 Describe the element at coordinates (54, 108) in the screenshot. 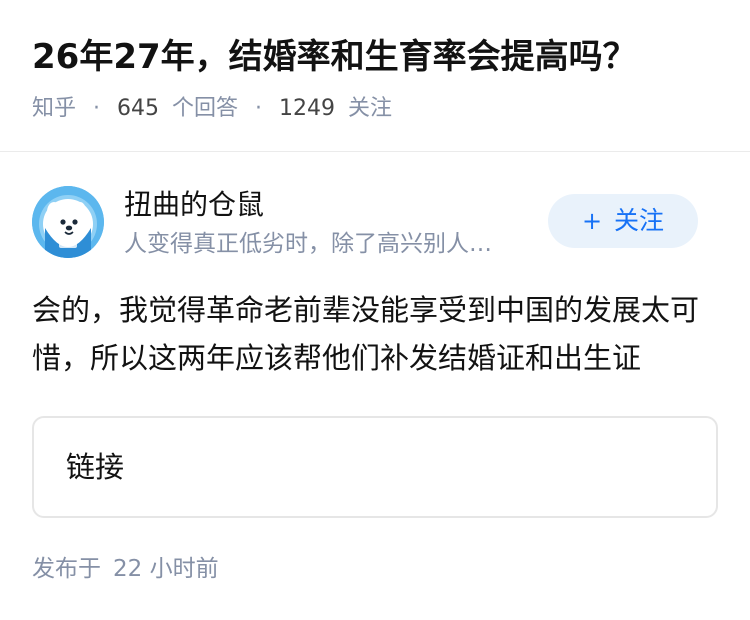

I see `source-label: 知乎` at that location.